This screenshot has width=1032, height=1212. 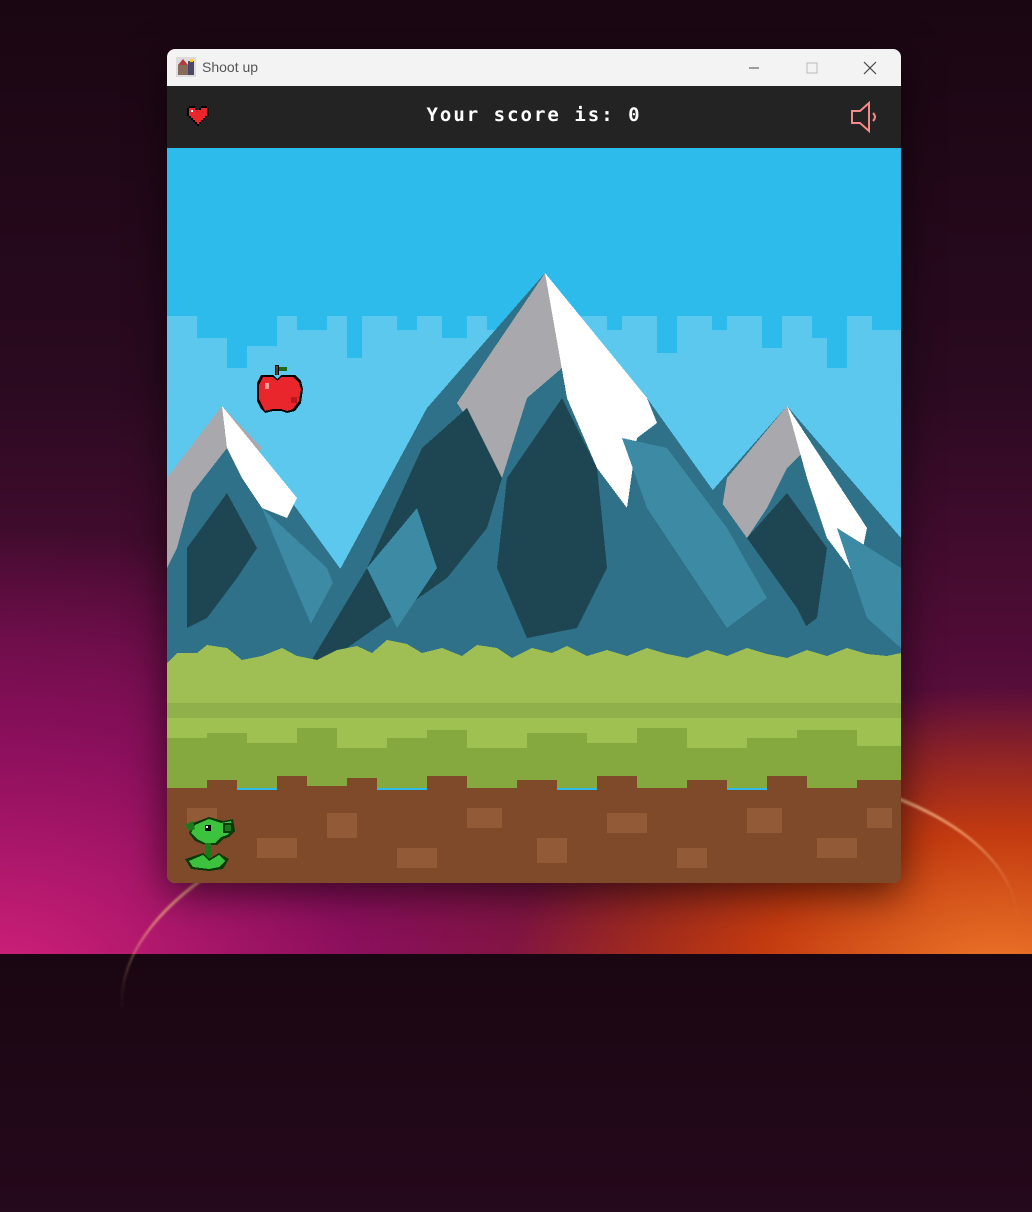 What do you see at coordinates (534, 67) in the screenshot?
I see `title-bar: Shoot up` at bounding box center [534, 67].